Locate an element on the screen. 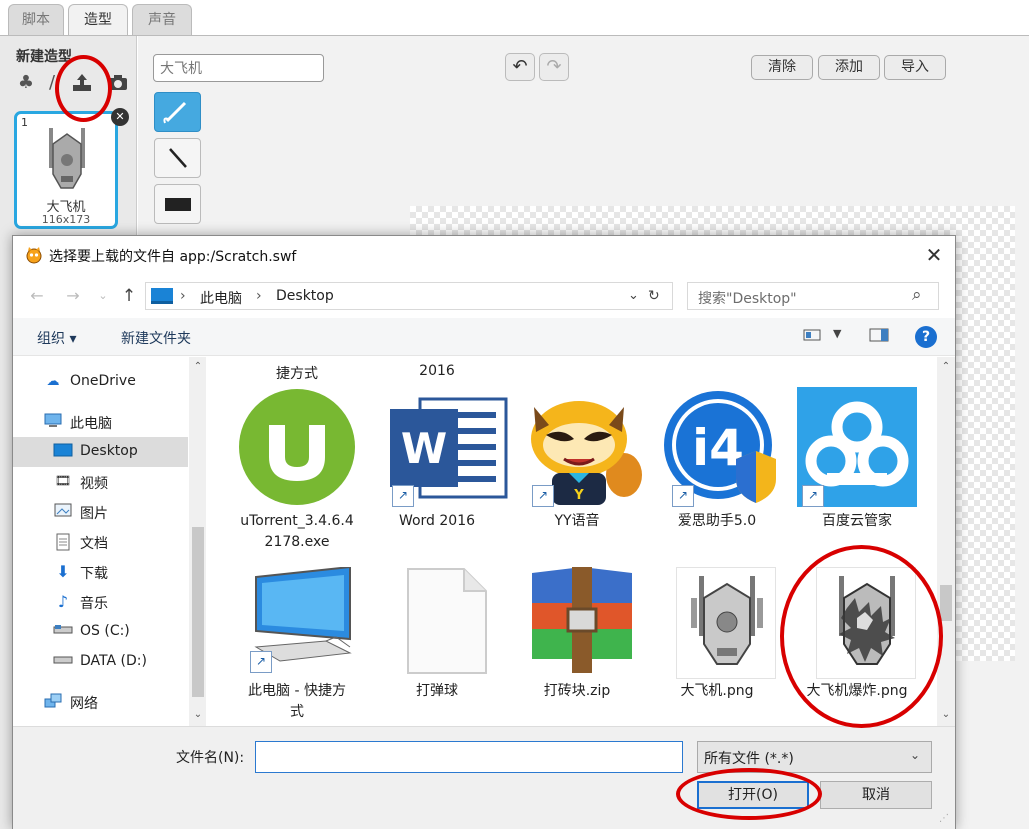 This screenshot has height=829, width=1029. sidebar-item-network: 网络 is located at coordinates (100, 702).